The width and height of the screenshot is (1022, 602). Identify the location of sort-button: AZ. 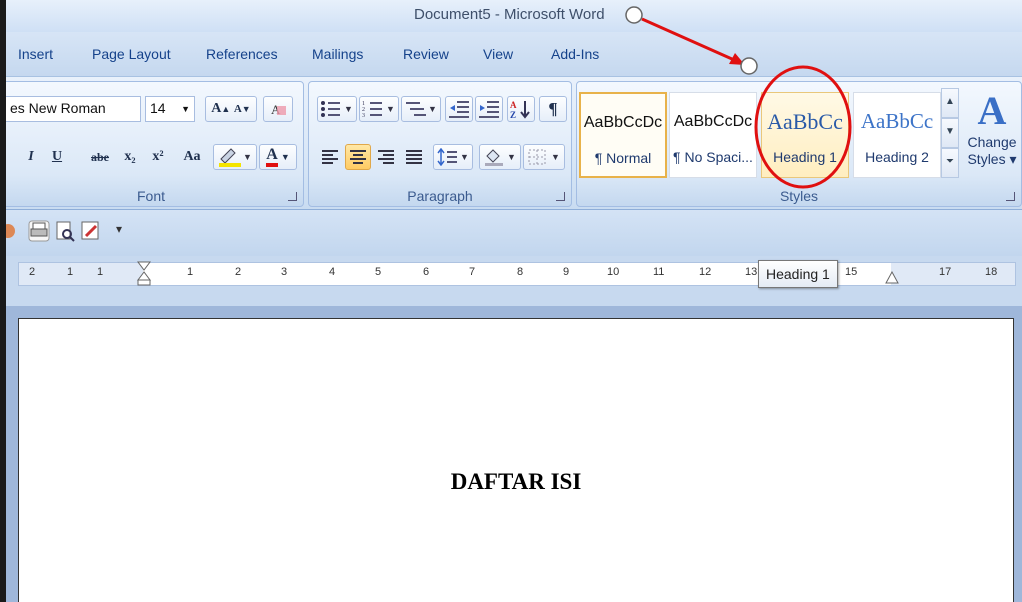
(521, 109).